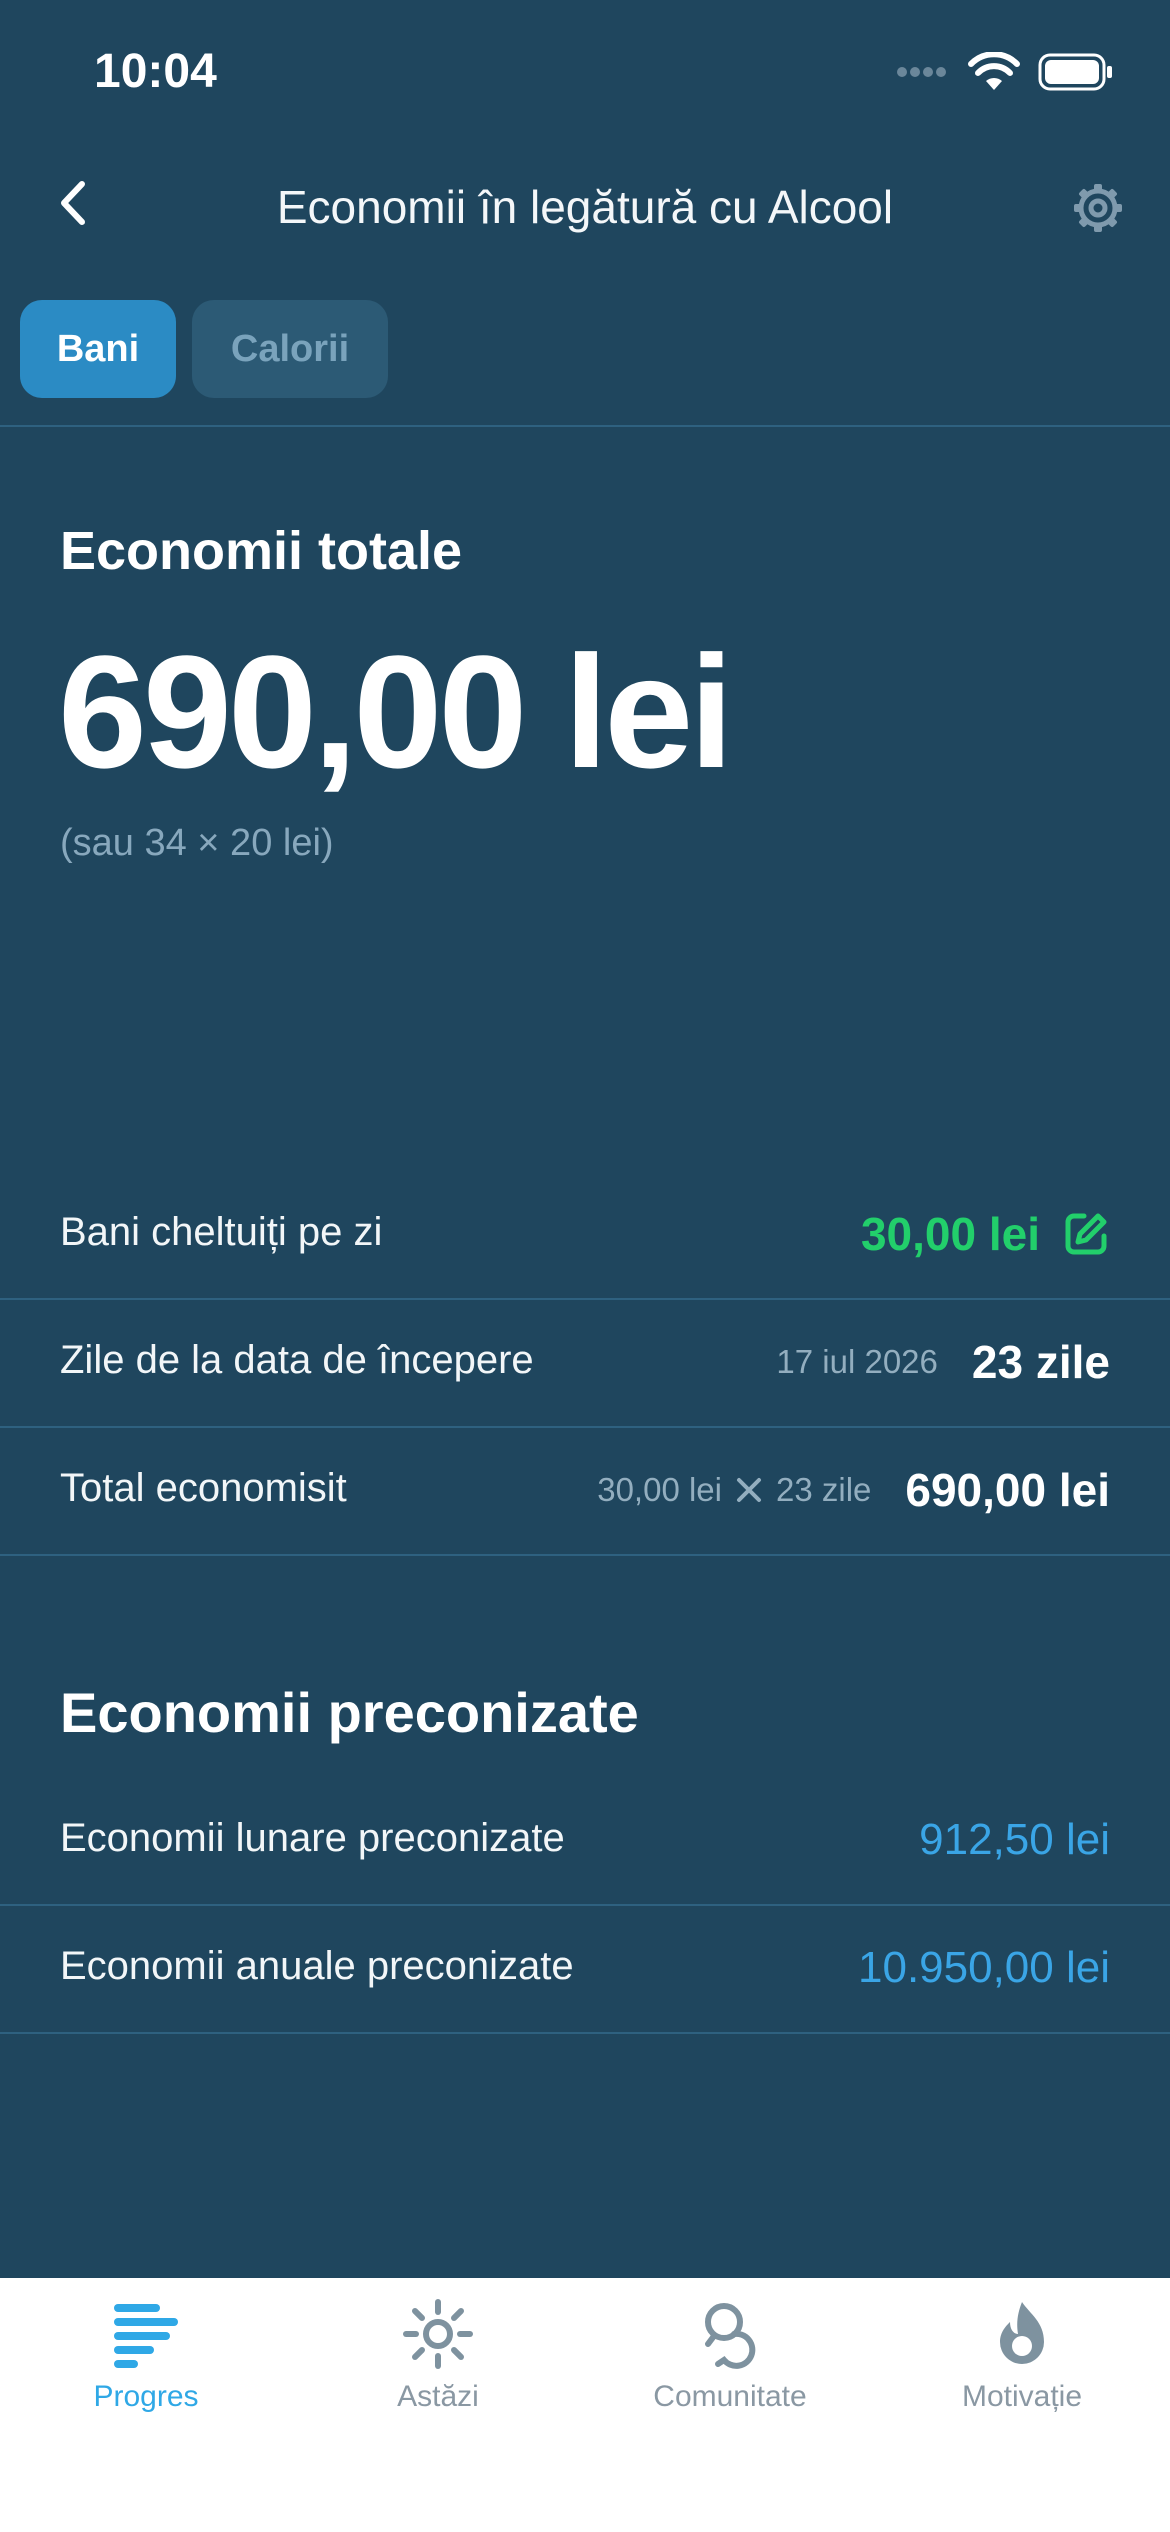  What do you see at coordinates (950, 1234) in the screenshot?
I see `daily-spend-value: 30,00 lei` at bounding box center [950, 1234].